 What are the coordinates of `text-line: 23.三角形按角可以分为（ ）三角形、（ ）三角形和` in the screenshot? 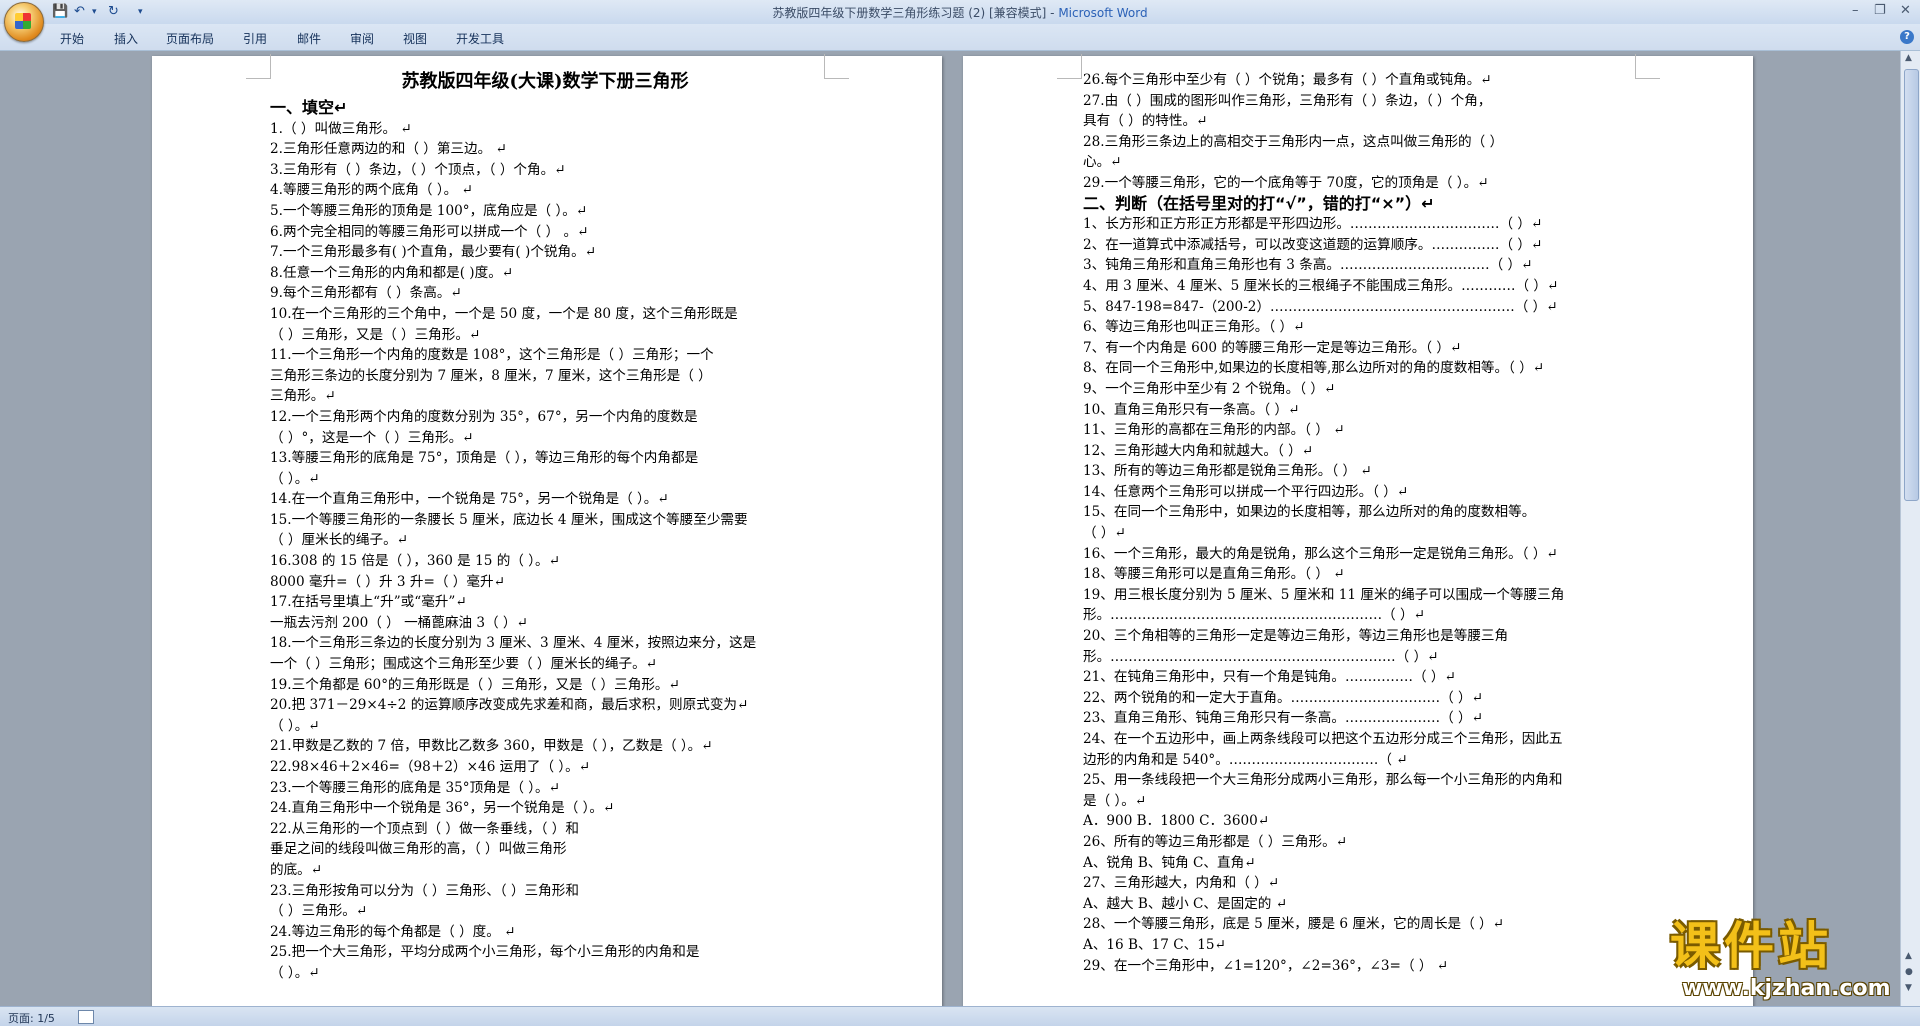 It's located at (424, 890).